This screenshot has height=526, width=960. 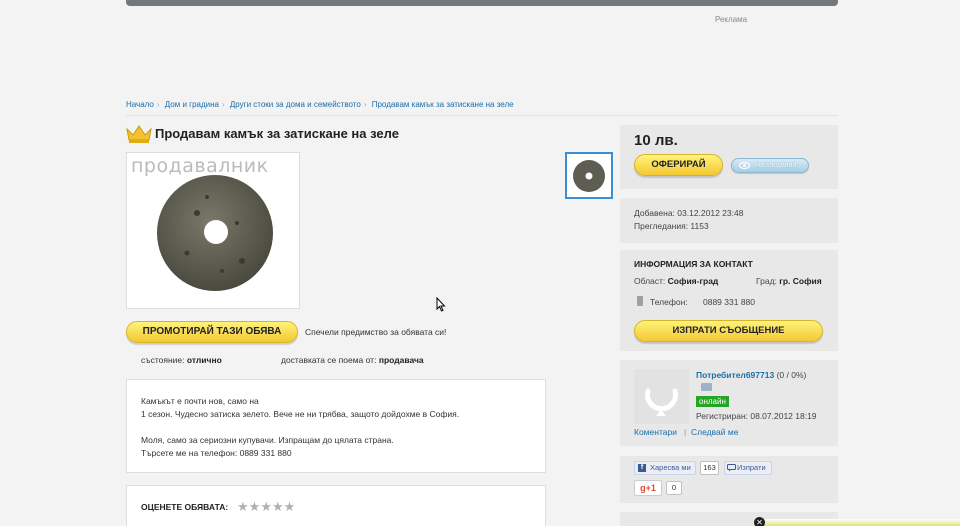 I want to click on condition-info: състояние: отлично, so click(x=181, y=360).